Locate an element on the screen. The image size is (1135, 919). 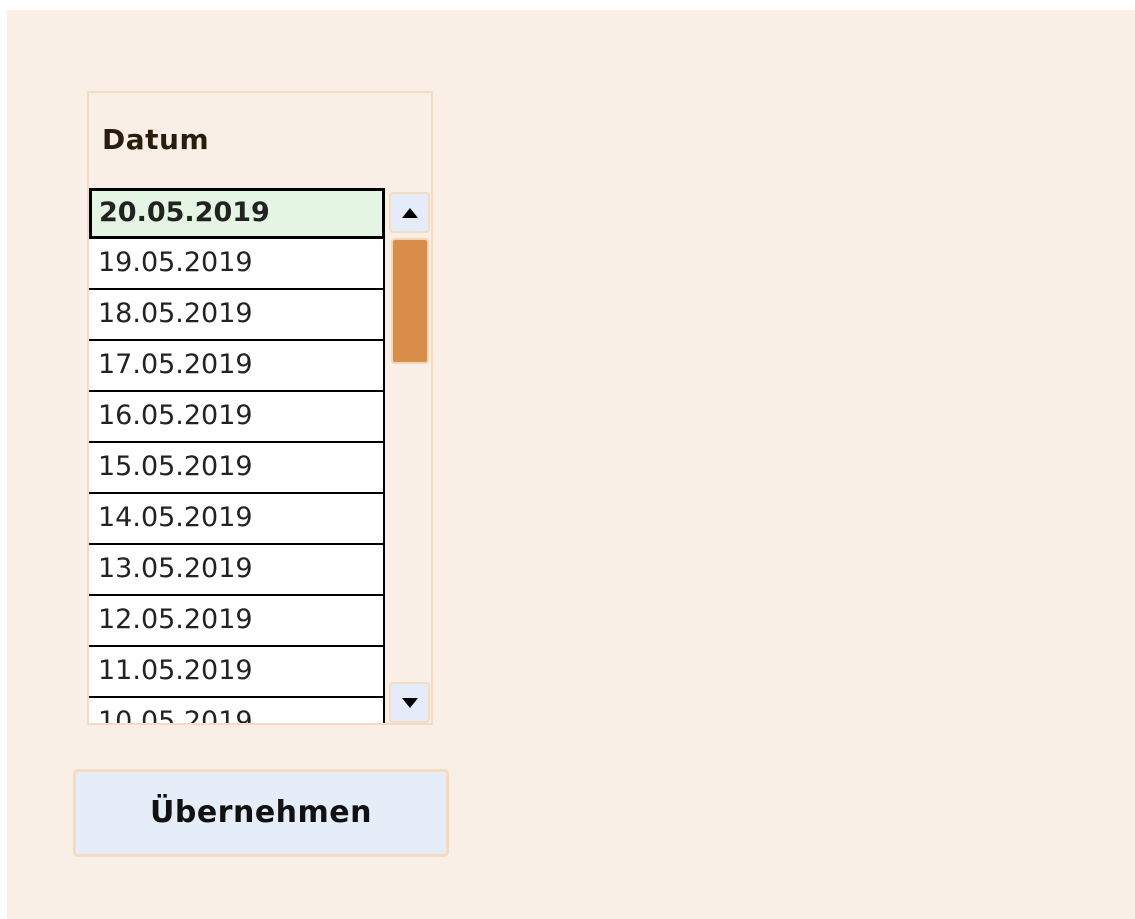
date-row: 12.05.2019 is located at coordinates (237, 621).